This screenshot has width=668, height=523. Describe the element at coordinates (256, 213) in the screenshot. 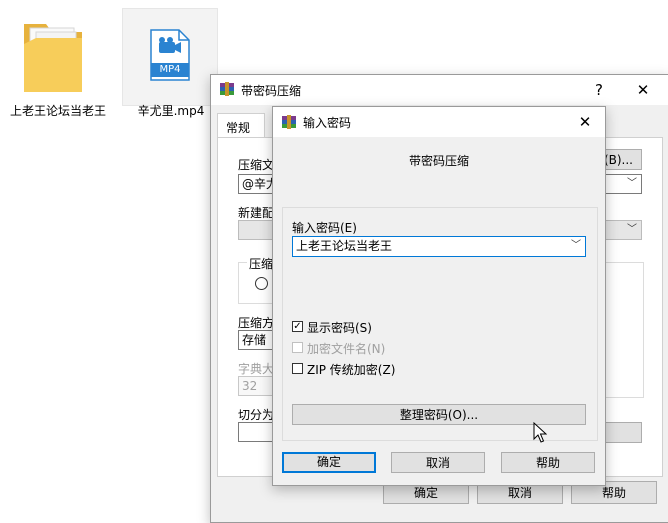

I see `profile-label: 新建配` at that location.